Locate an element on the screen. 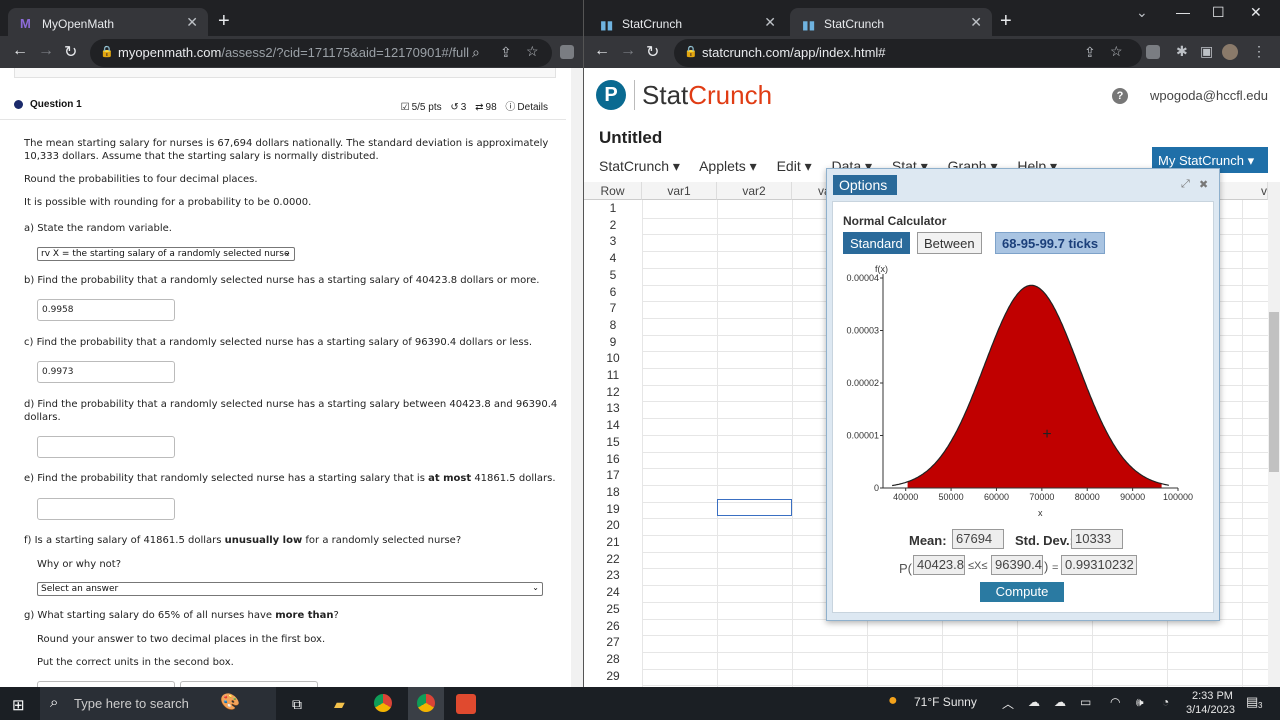  chevron-down-icon: ⌄ is located at coordinates (287, 252).